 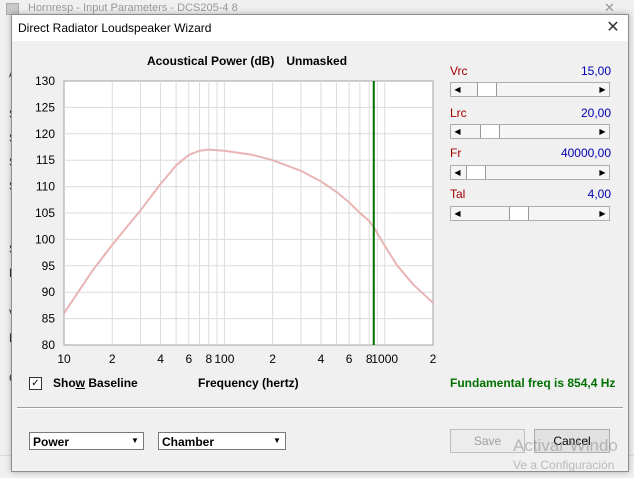 I want to click on fr-slider-thumb, so click(x=476, y=172).